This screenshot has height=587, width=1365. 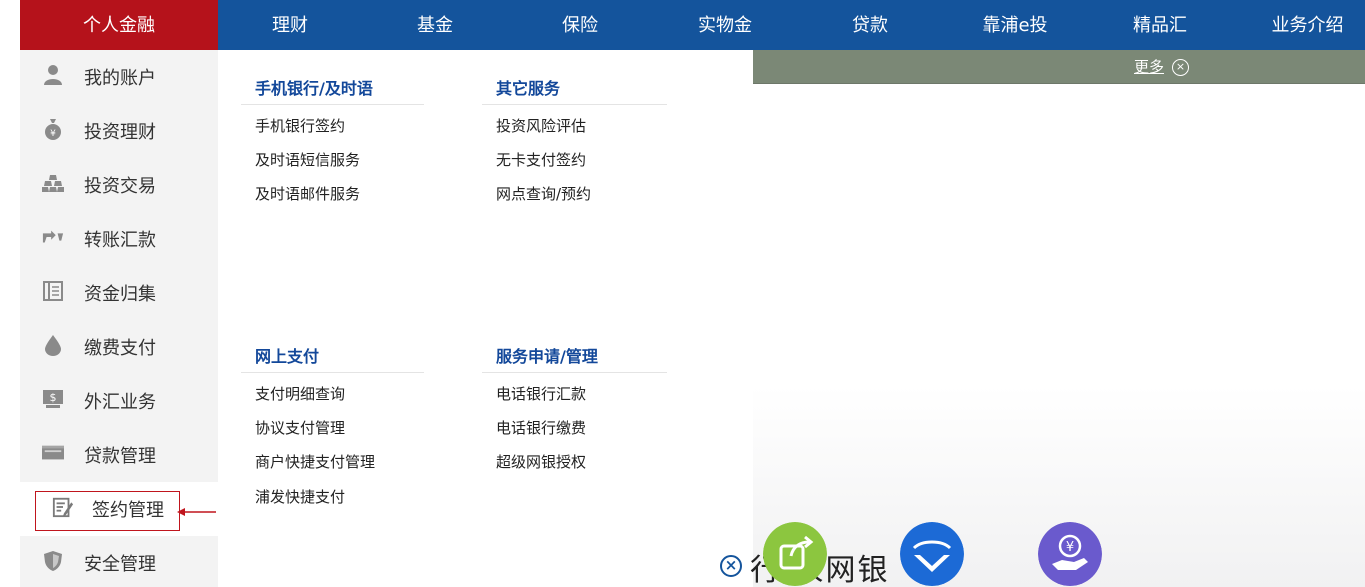 I want to click on sidebar-item-label: 安全管理, so click(x=120, y=564).